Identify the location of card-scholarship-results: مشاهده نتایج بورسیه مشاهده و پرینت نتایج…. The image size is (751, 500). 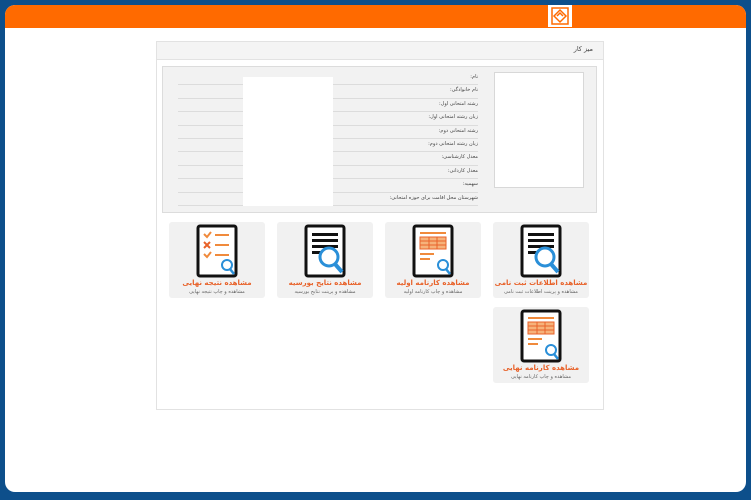
(325, 260).